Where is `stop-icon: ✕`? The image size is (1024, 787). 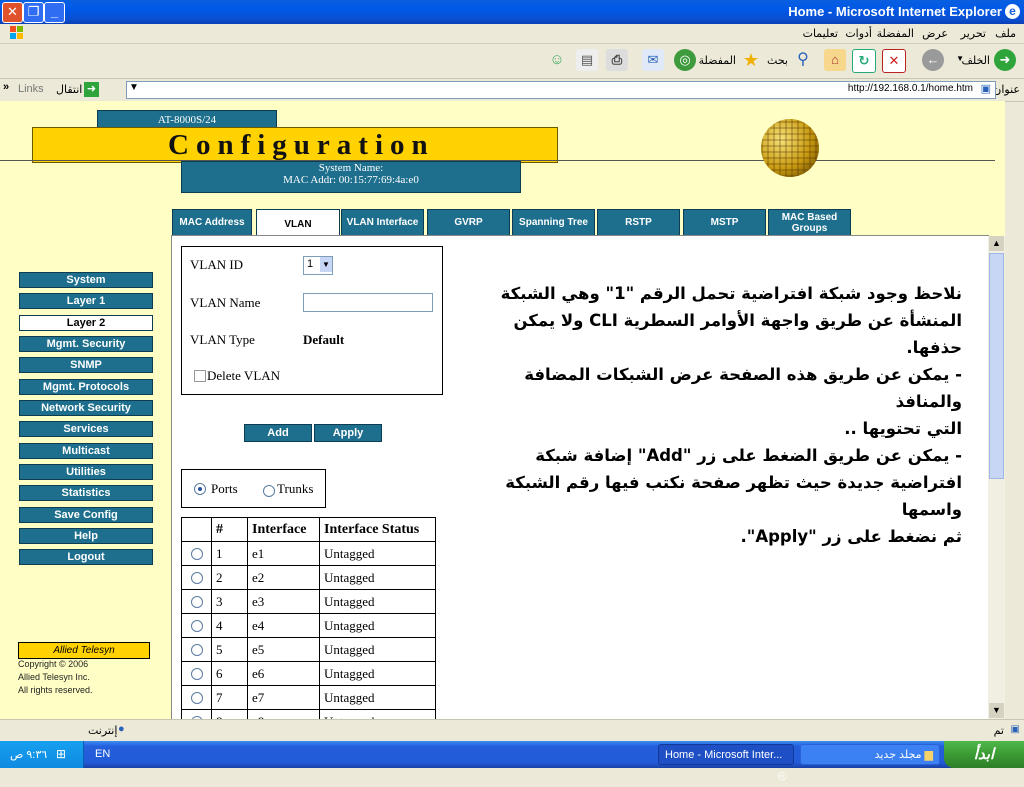
stop-icon: ✕ is located at coordinates (894, 61).